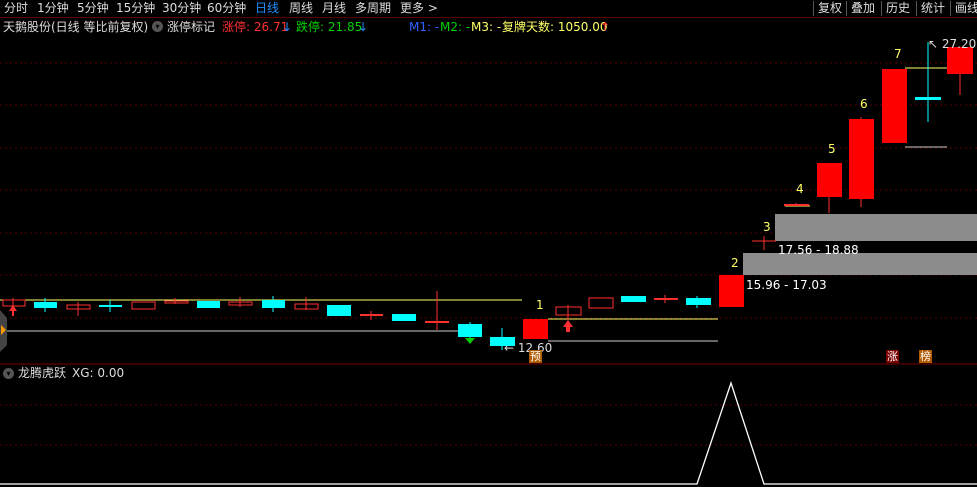 Image resolution: width=977 pixels, height=487 pixels. What do you see at coordinates (8, 373) in the screenshot?
I see `sub-indicator-dropdown-icon: ▾` at bounding box center [8, 373].